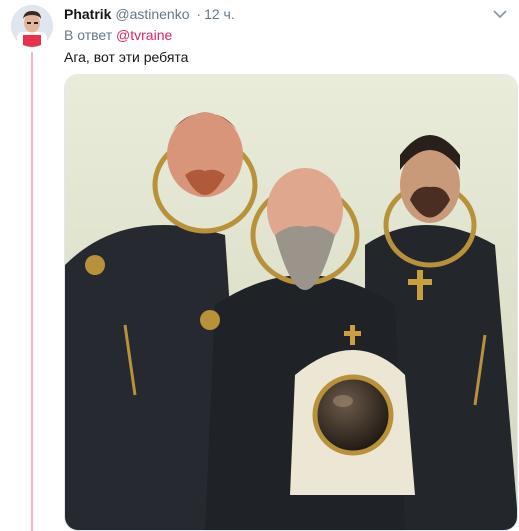 This screenshot has height=531, width=519. I want to click on author-handle: @astinenko, so click(152, 14).